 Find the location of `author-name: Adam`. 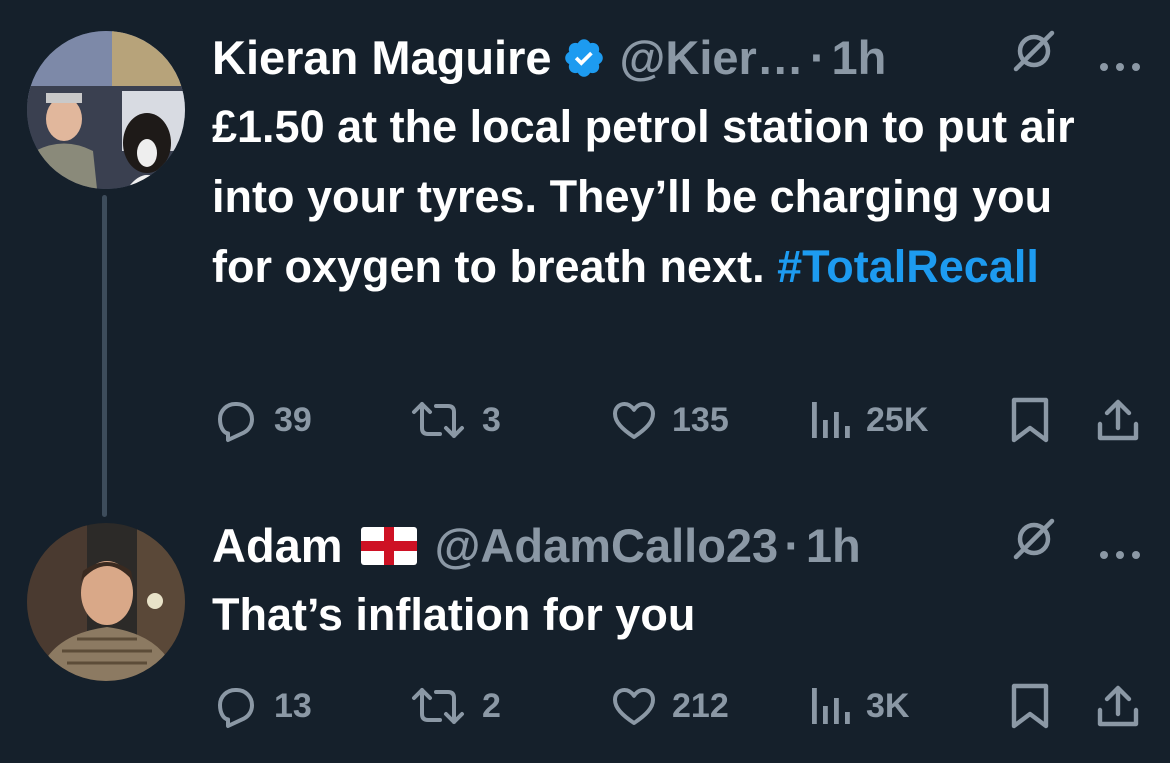

author-name: Adam is located at coordinates (277, 546).